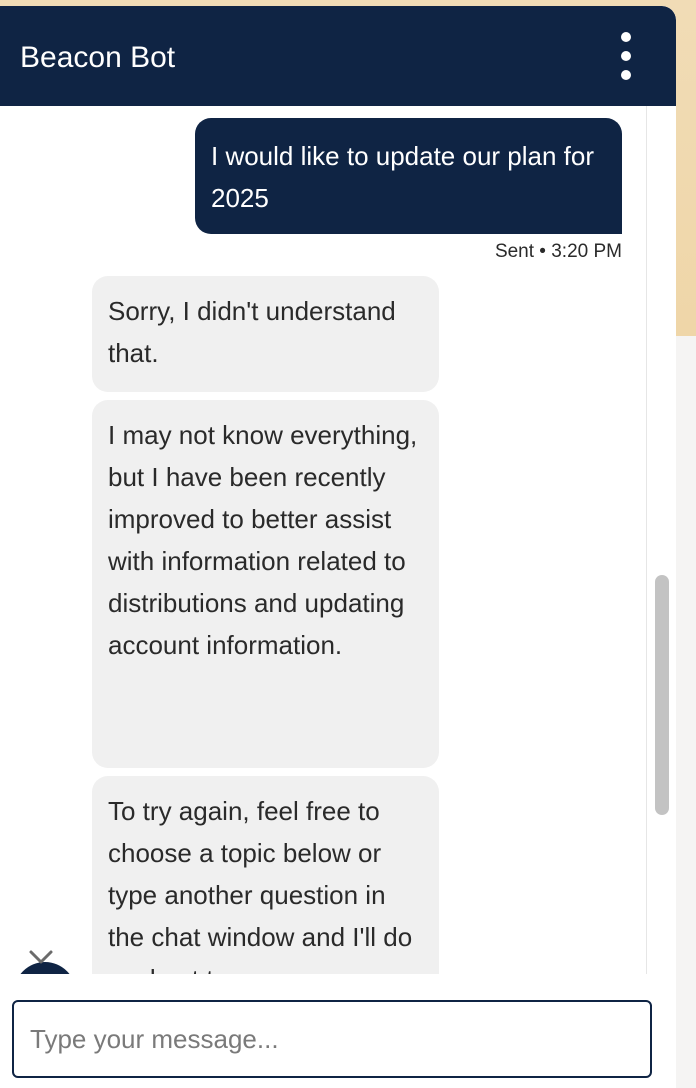 This screenshot has width=696, height=1088. Describe the element at coordinates (332, 1039) in the screenshot. I see `message-input` at that location.